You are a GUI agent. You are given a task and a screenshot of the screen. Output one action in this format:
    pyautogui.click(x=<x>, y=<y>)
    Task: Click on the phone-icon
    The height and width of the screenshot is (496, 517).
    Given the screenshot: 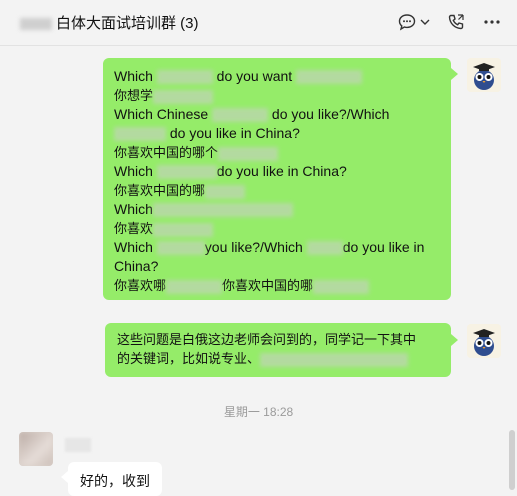 What is the action you would take?
    pyautogui.click(x=456, y=22)
    